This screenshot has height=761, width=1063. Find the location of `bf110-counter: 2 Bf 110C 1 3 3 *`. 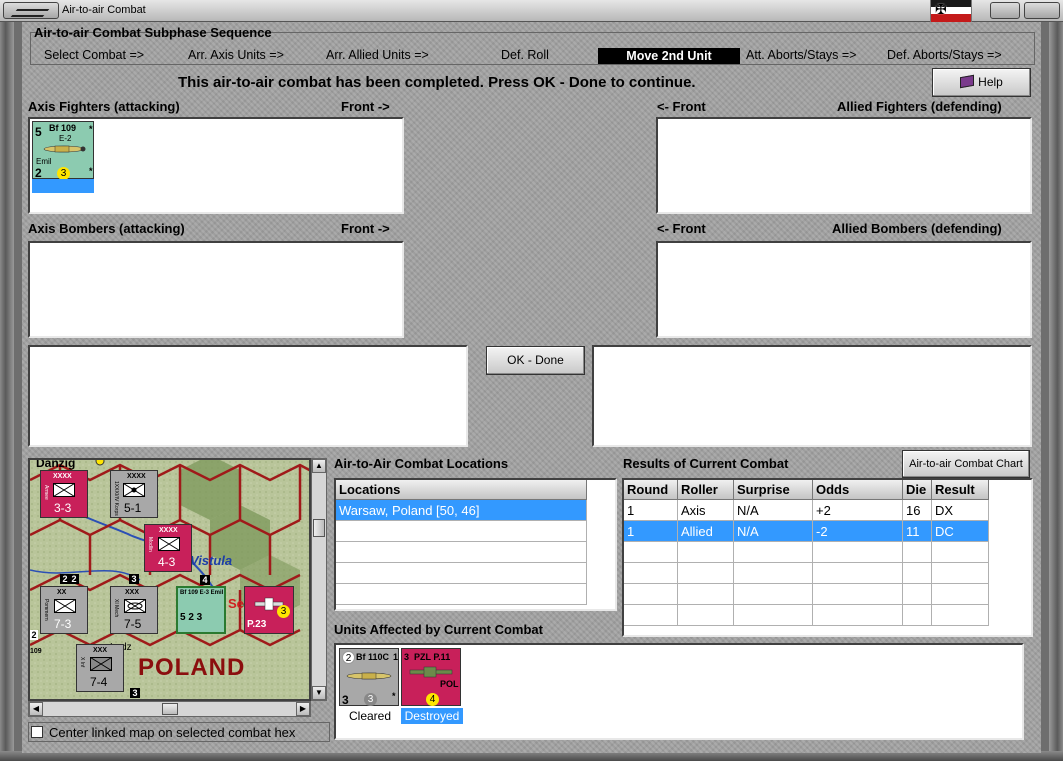

bf110-counter: 2 Bf 110C 1 3 3 * is located at coordinates (369, 677).